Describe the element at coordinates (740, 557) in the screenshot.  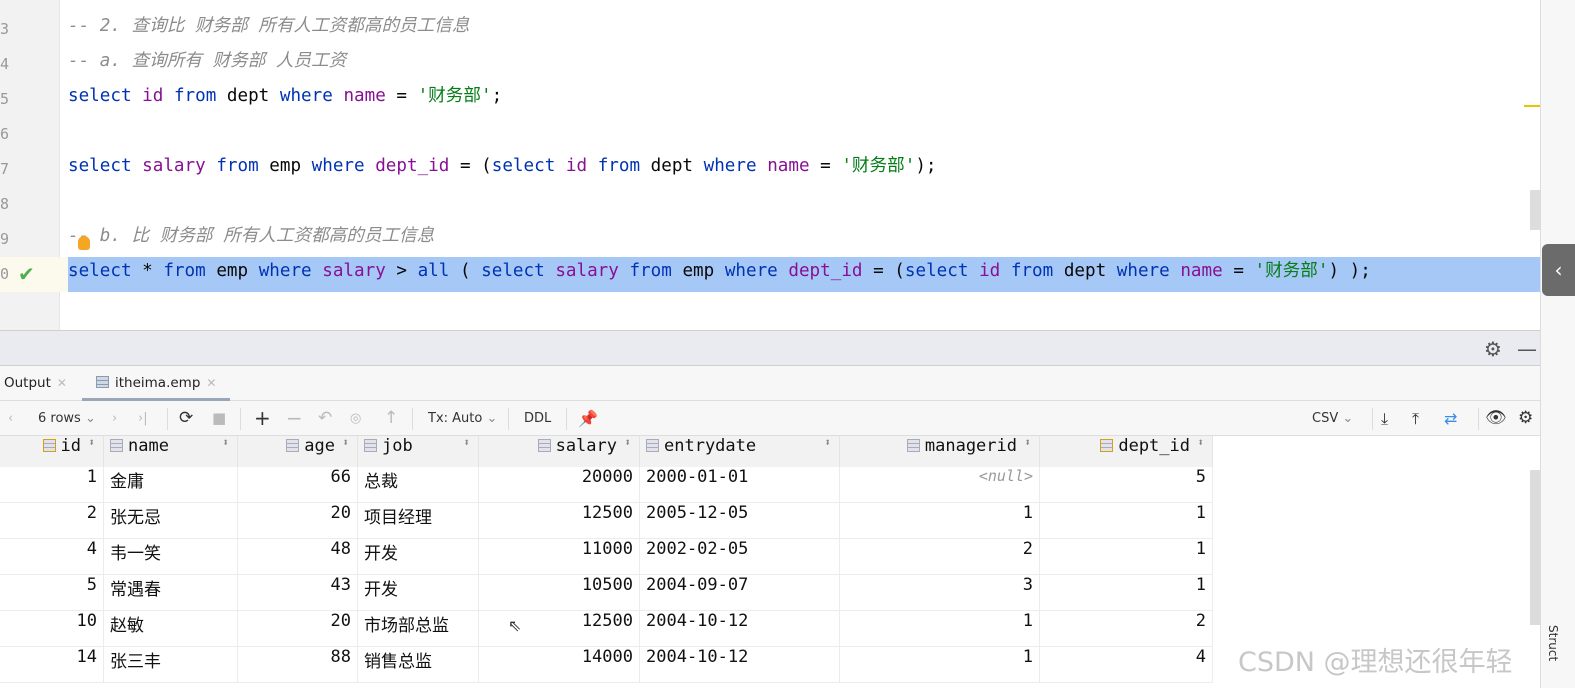
I see `cell-entrydate: 2002-02-05` at that location.